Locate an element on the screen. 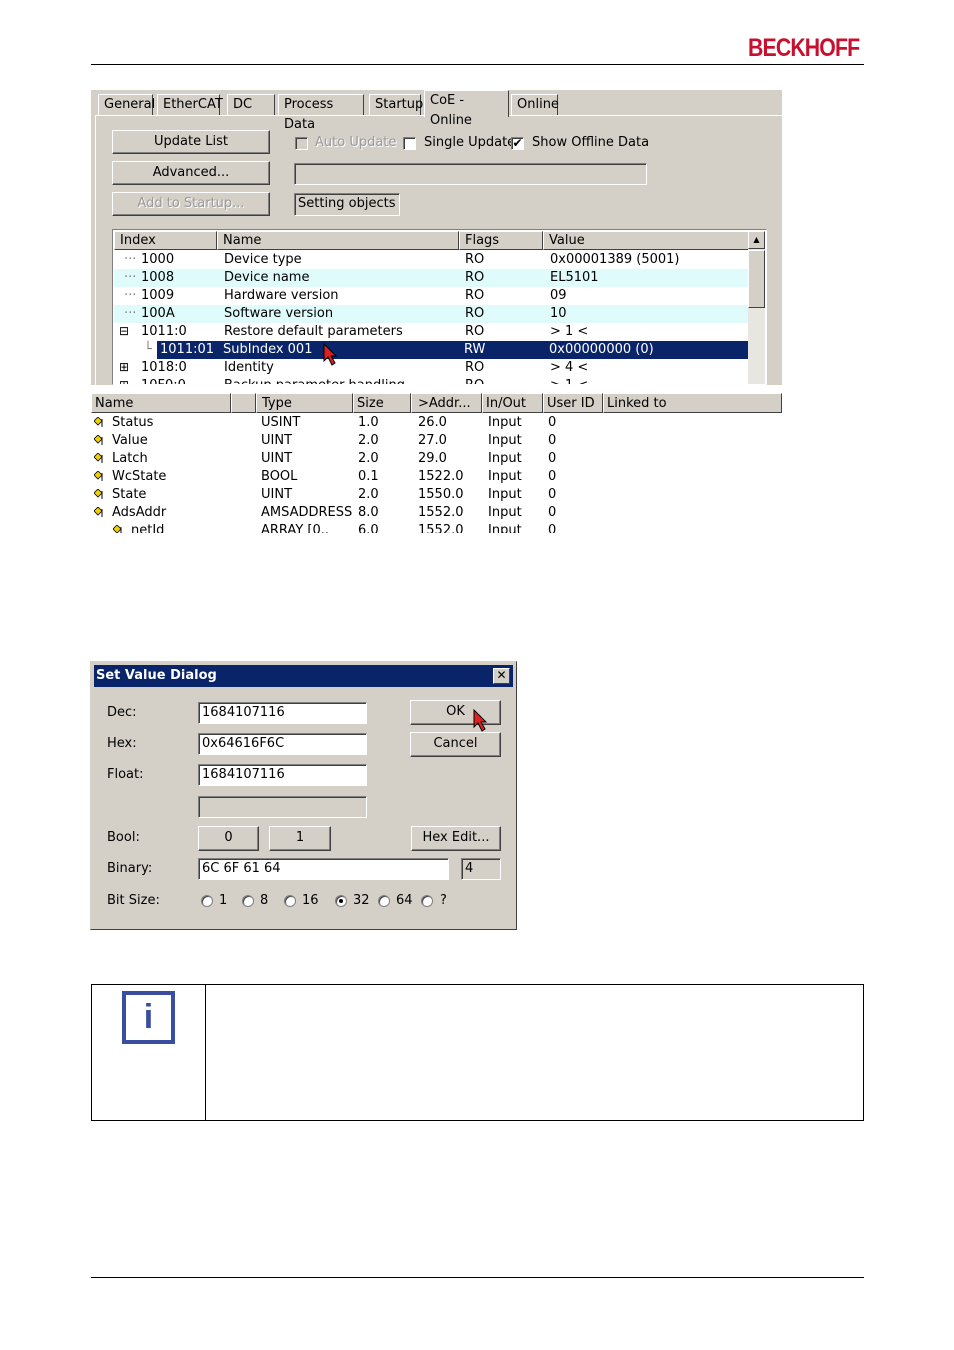  bit-size-1-label: 1 is located at coordinates (223, 900).